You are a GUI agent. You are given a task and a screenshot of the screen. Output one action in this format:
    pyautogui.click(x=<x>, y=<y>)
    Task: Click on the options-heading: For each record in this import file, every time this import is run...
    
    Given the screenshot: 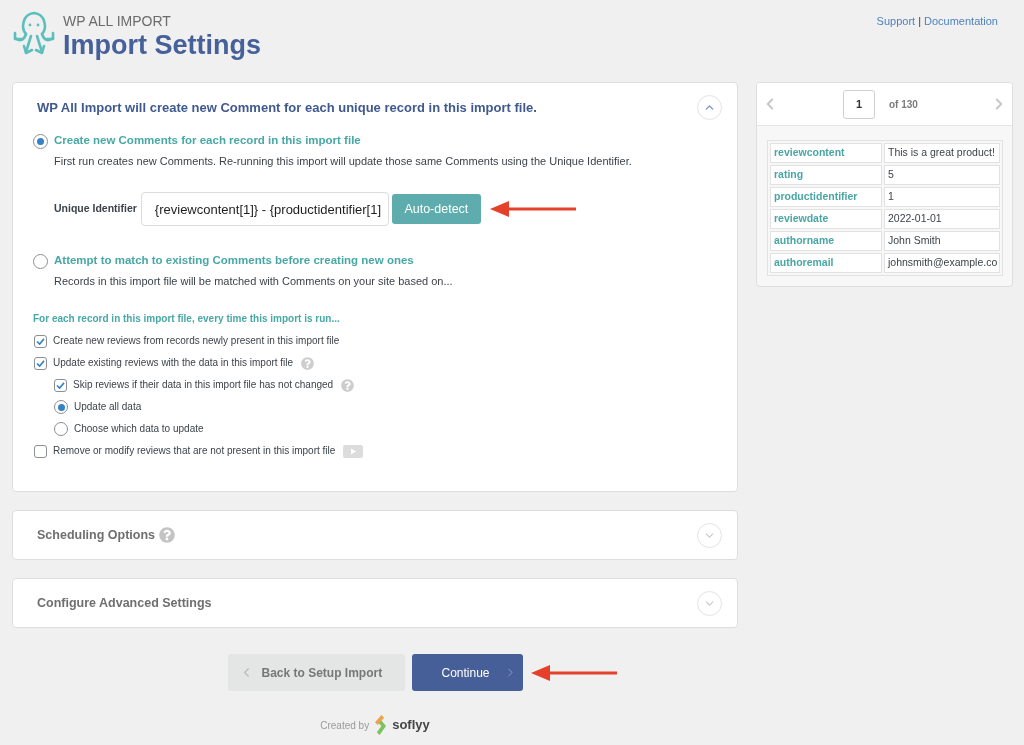 What is the action you would take?
    pyautogui.click(x=186, y=319)
    